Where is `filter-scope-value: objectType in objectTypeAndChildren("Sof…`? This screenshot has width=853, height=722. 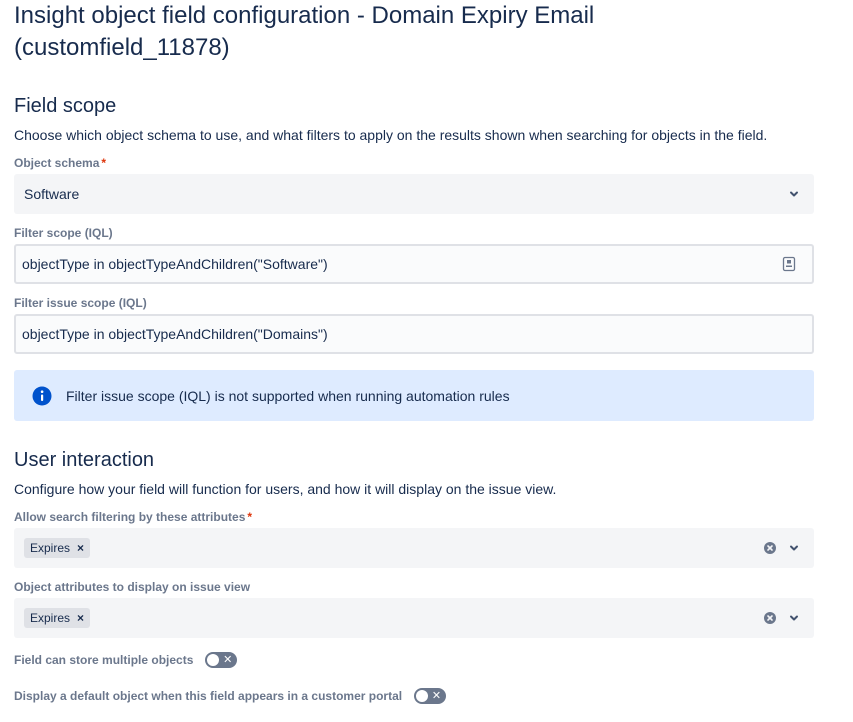
filter-scope-value: objectType in objectTypeAndChildren("Sof… is located at coordinates (175, 264).